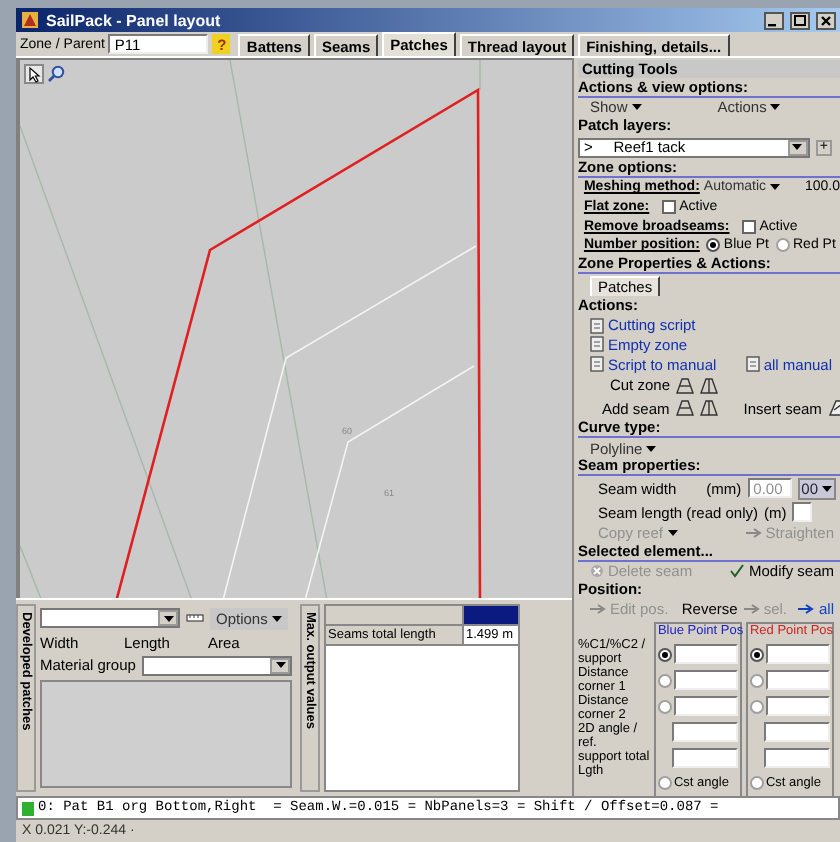 The width and height of the screenshot is (840, 842). I want to click on pointer-tool-icon, so click(34, 74).